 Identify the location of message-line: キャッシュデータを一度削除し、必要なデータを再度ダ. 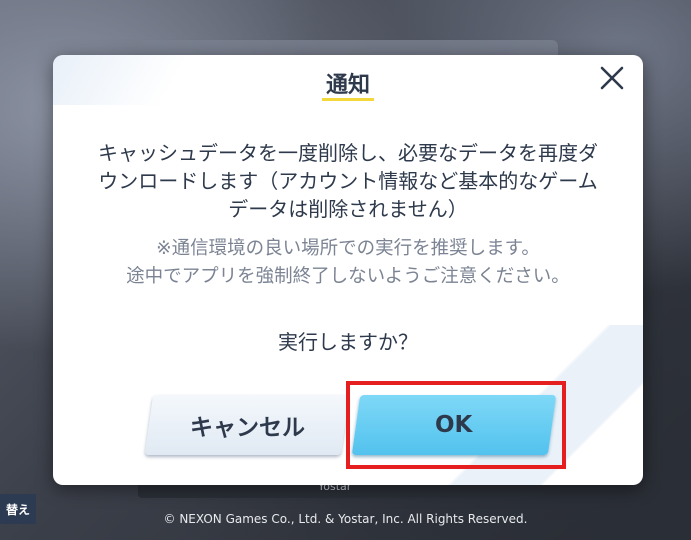
(348, 153).